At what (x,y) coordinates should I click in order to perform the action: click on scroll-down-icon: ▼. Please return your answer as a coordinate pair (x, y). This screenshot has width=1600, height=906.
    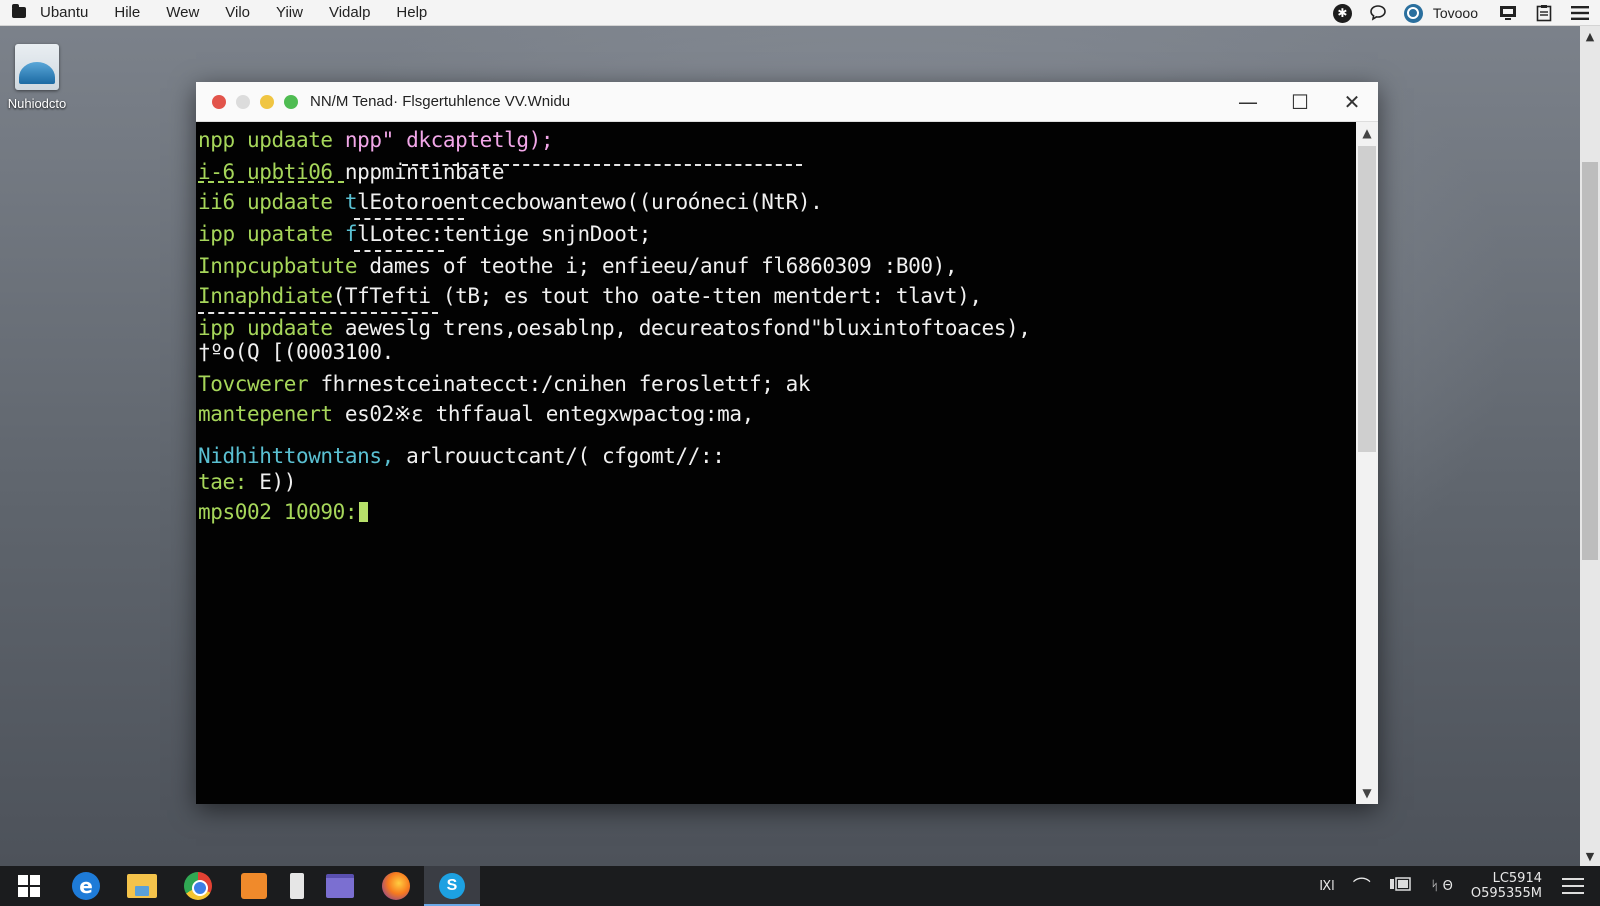
    Looking at the image, I should click on (1367, 793).